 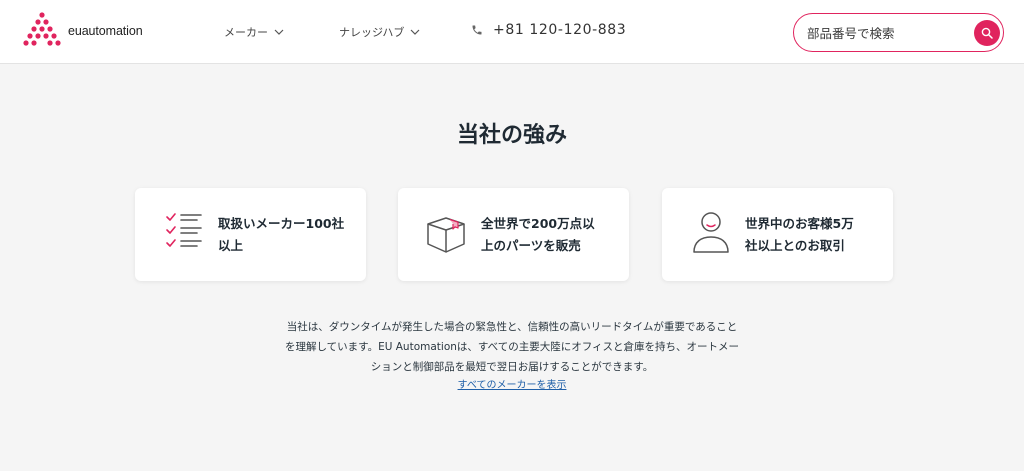 I want to click on customer-icon, so click(x=711, y=232).